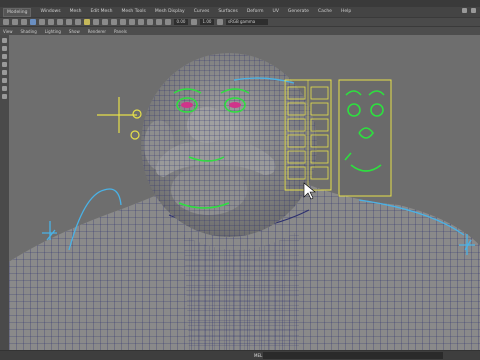 Image resolution: width=480 pixels, height=360 pixels. Describe the element at coordinates (170, 12) in the screenshot. I see `menu-mesh-display: Mesh Display` at that location.